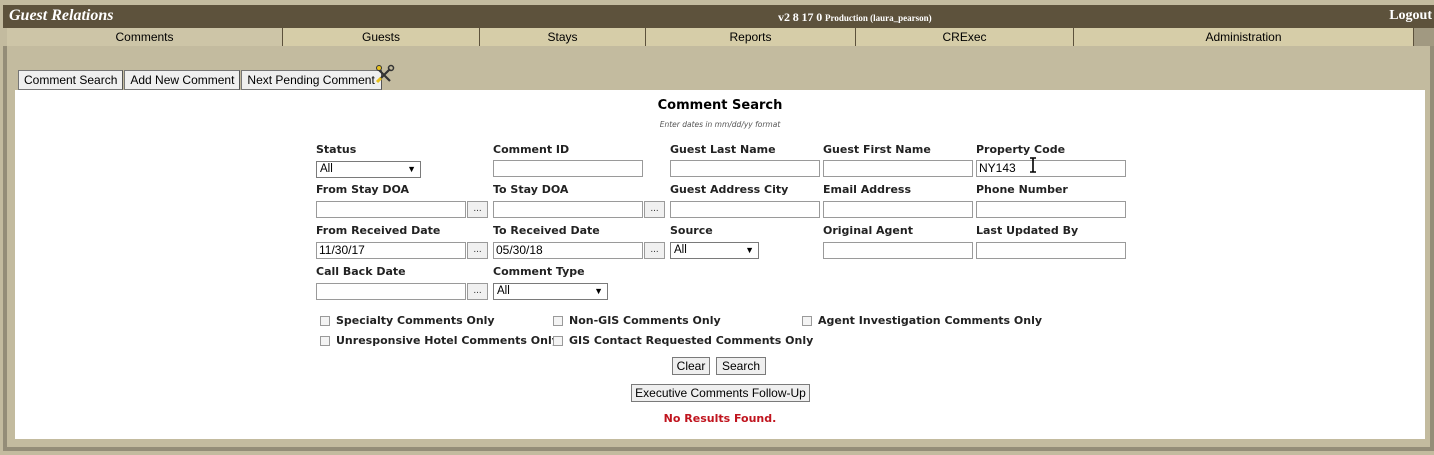 The width and height of the screenshot is (1434, 455). Describe the element at coordinates (336, 149) in the screenshot. I see `status-label: Status` at that location.